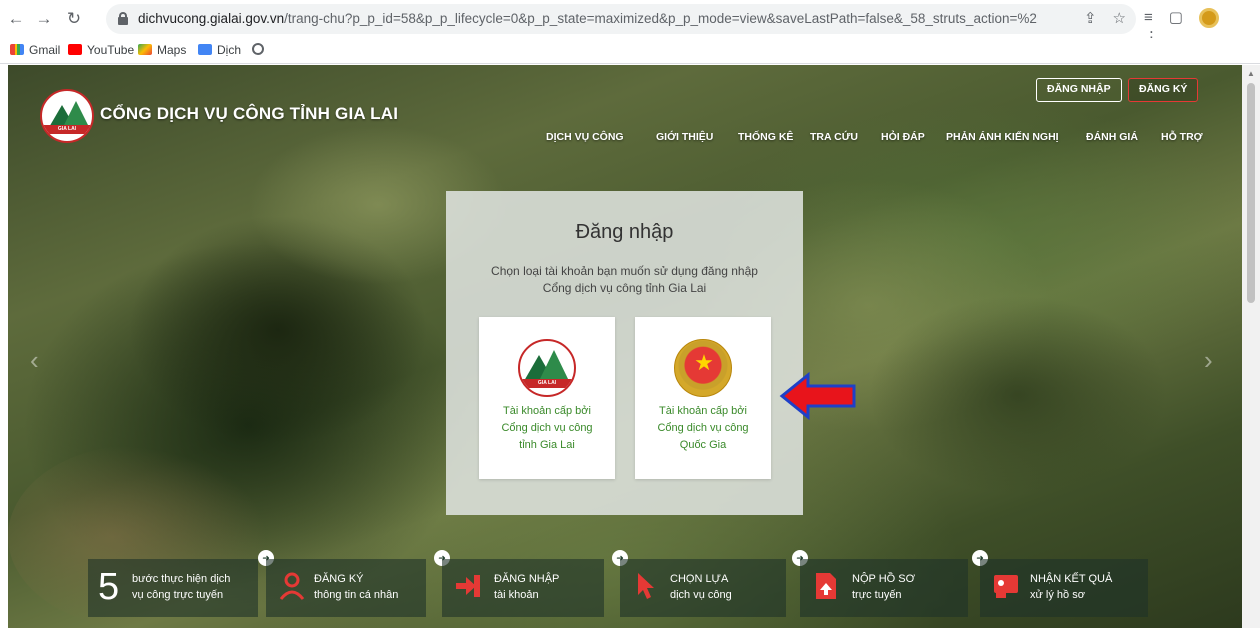  I want to click on step-dang-ky: ĐĂNG KÝ thông tin cá nhân, so click(346, 588).